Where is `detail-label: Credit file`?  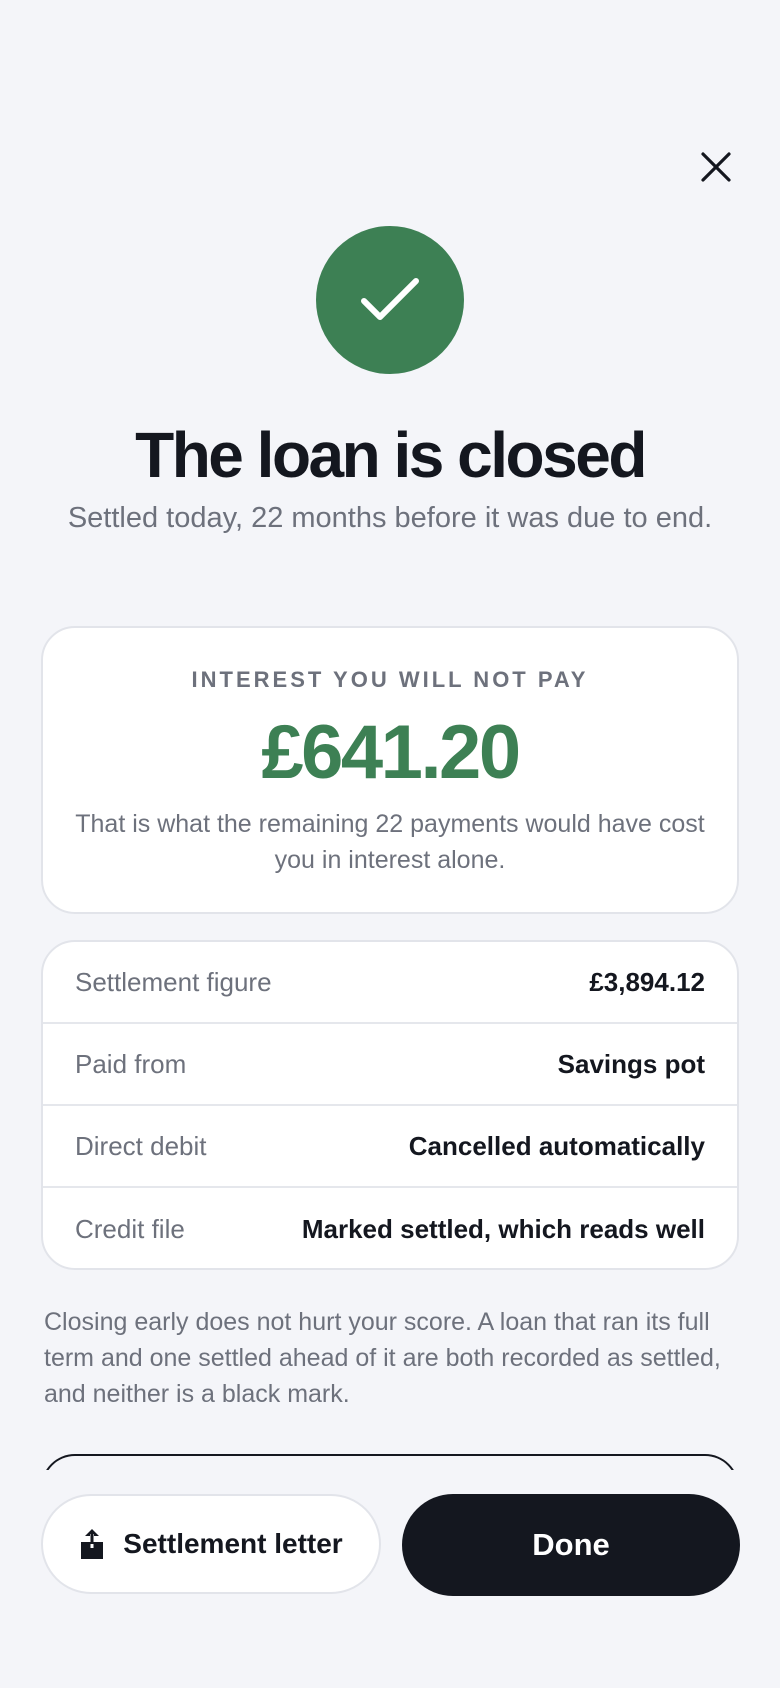 detail-label: Credit file is located at coordinates (130, 1228).